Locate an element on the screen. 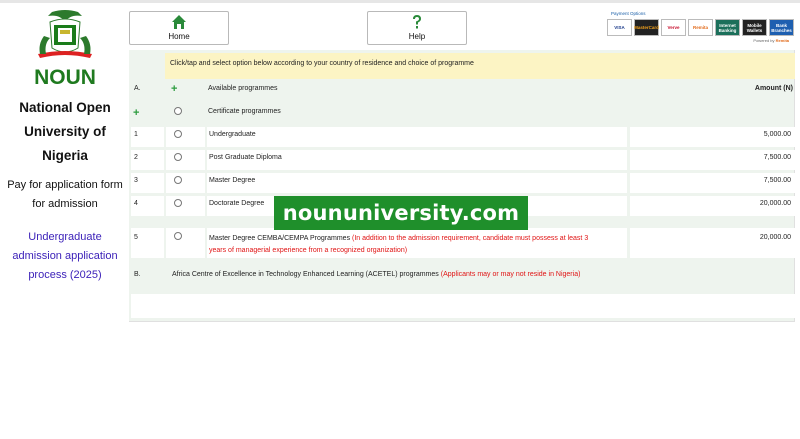 The width and height of the screenshot is (800, 439). organization-name: National Open University of Nigeria is located at coordinates (65, 131).